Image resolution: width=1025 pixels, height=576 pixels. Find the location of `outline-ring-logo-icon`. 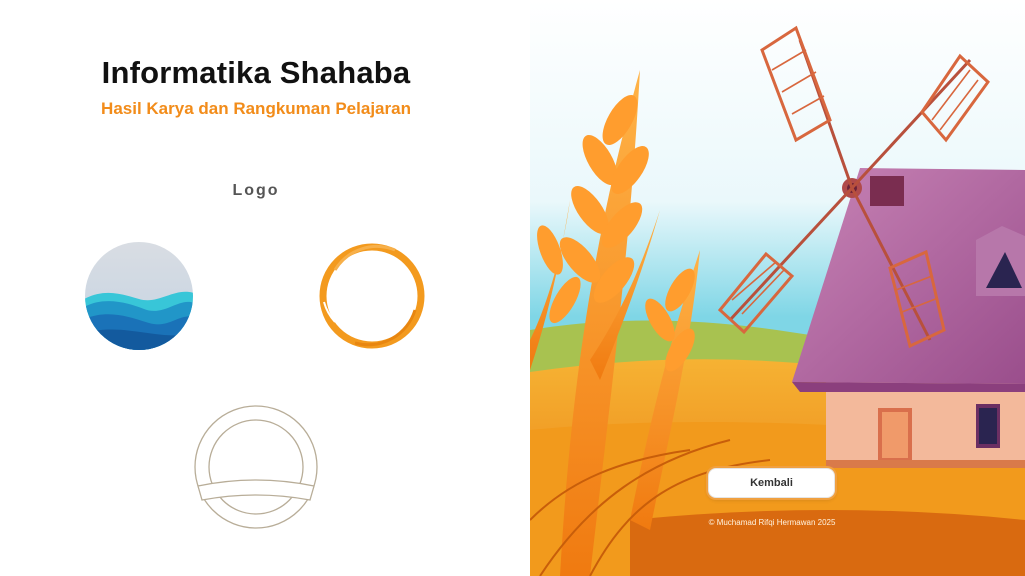

outline-ring-logo-icon is located at coordinates (256, 467).